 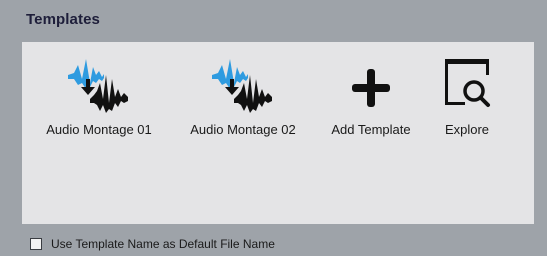 I want to click on explore-label: Explore, so click(x=467, y=129).